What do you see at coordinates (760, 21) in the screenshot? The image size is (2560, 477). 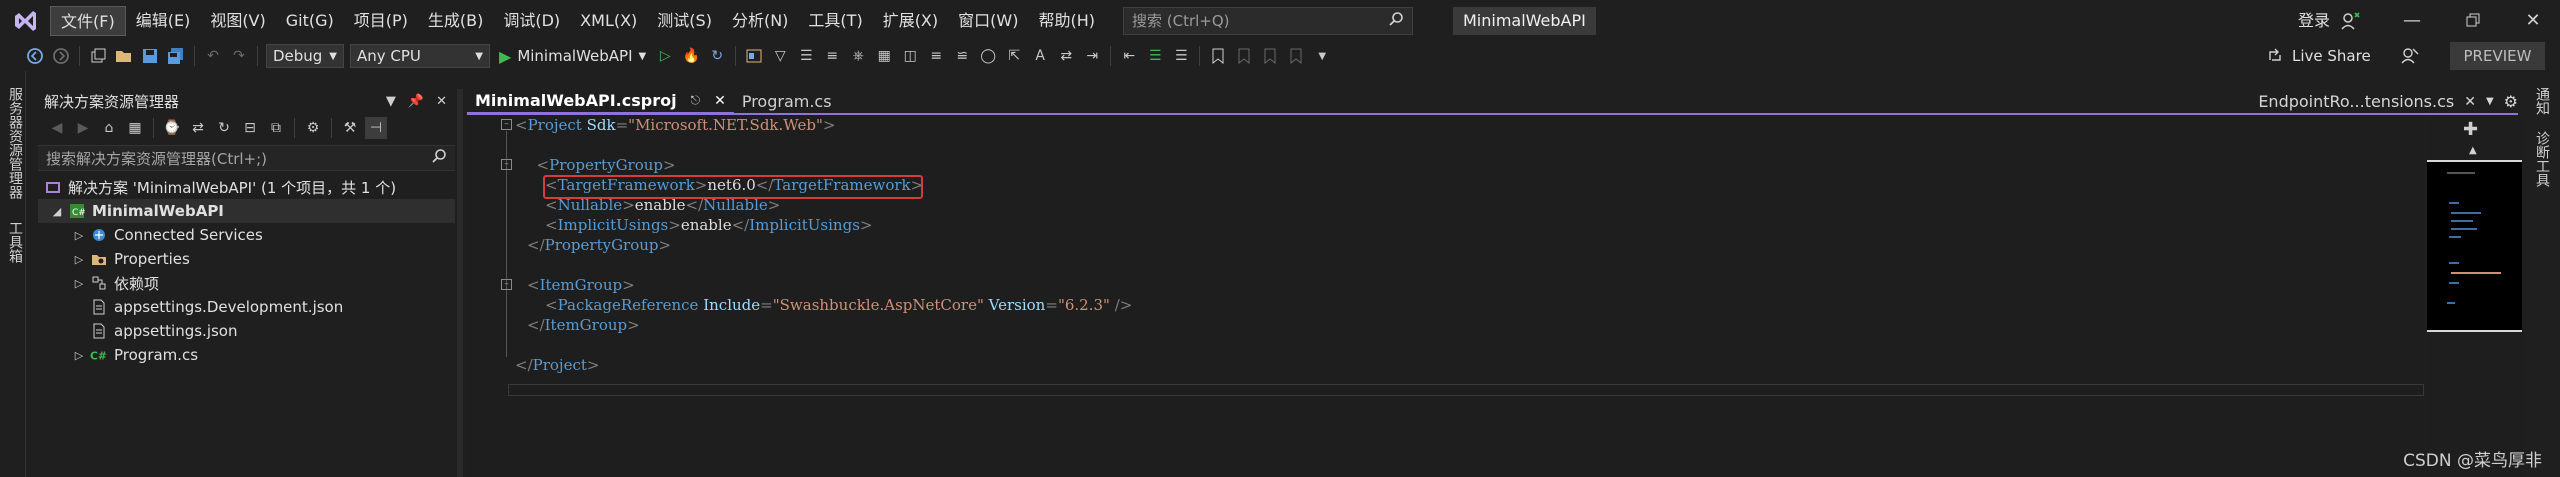 I see `menu-analyze: 分析(N)` at bounding box center [760, 21].